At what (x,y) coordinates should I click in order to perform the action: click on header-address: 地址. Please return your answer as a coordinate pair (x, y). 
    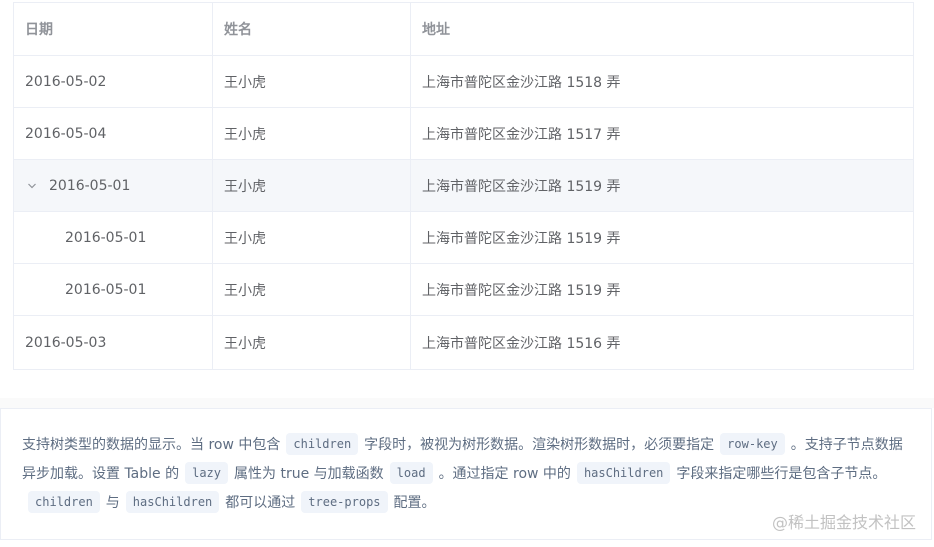
    Looking at the image, I should click on (661, 29).